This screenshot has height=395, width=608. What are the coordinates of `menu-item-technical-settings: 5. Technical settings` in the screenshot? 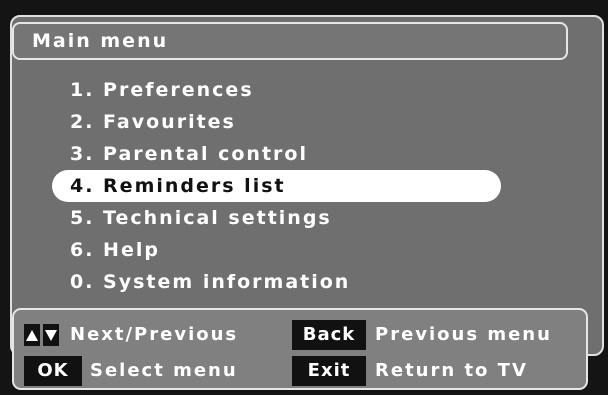 It's located at (282, 218).